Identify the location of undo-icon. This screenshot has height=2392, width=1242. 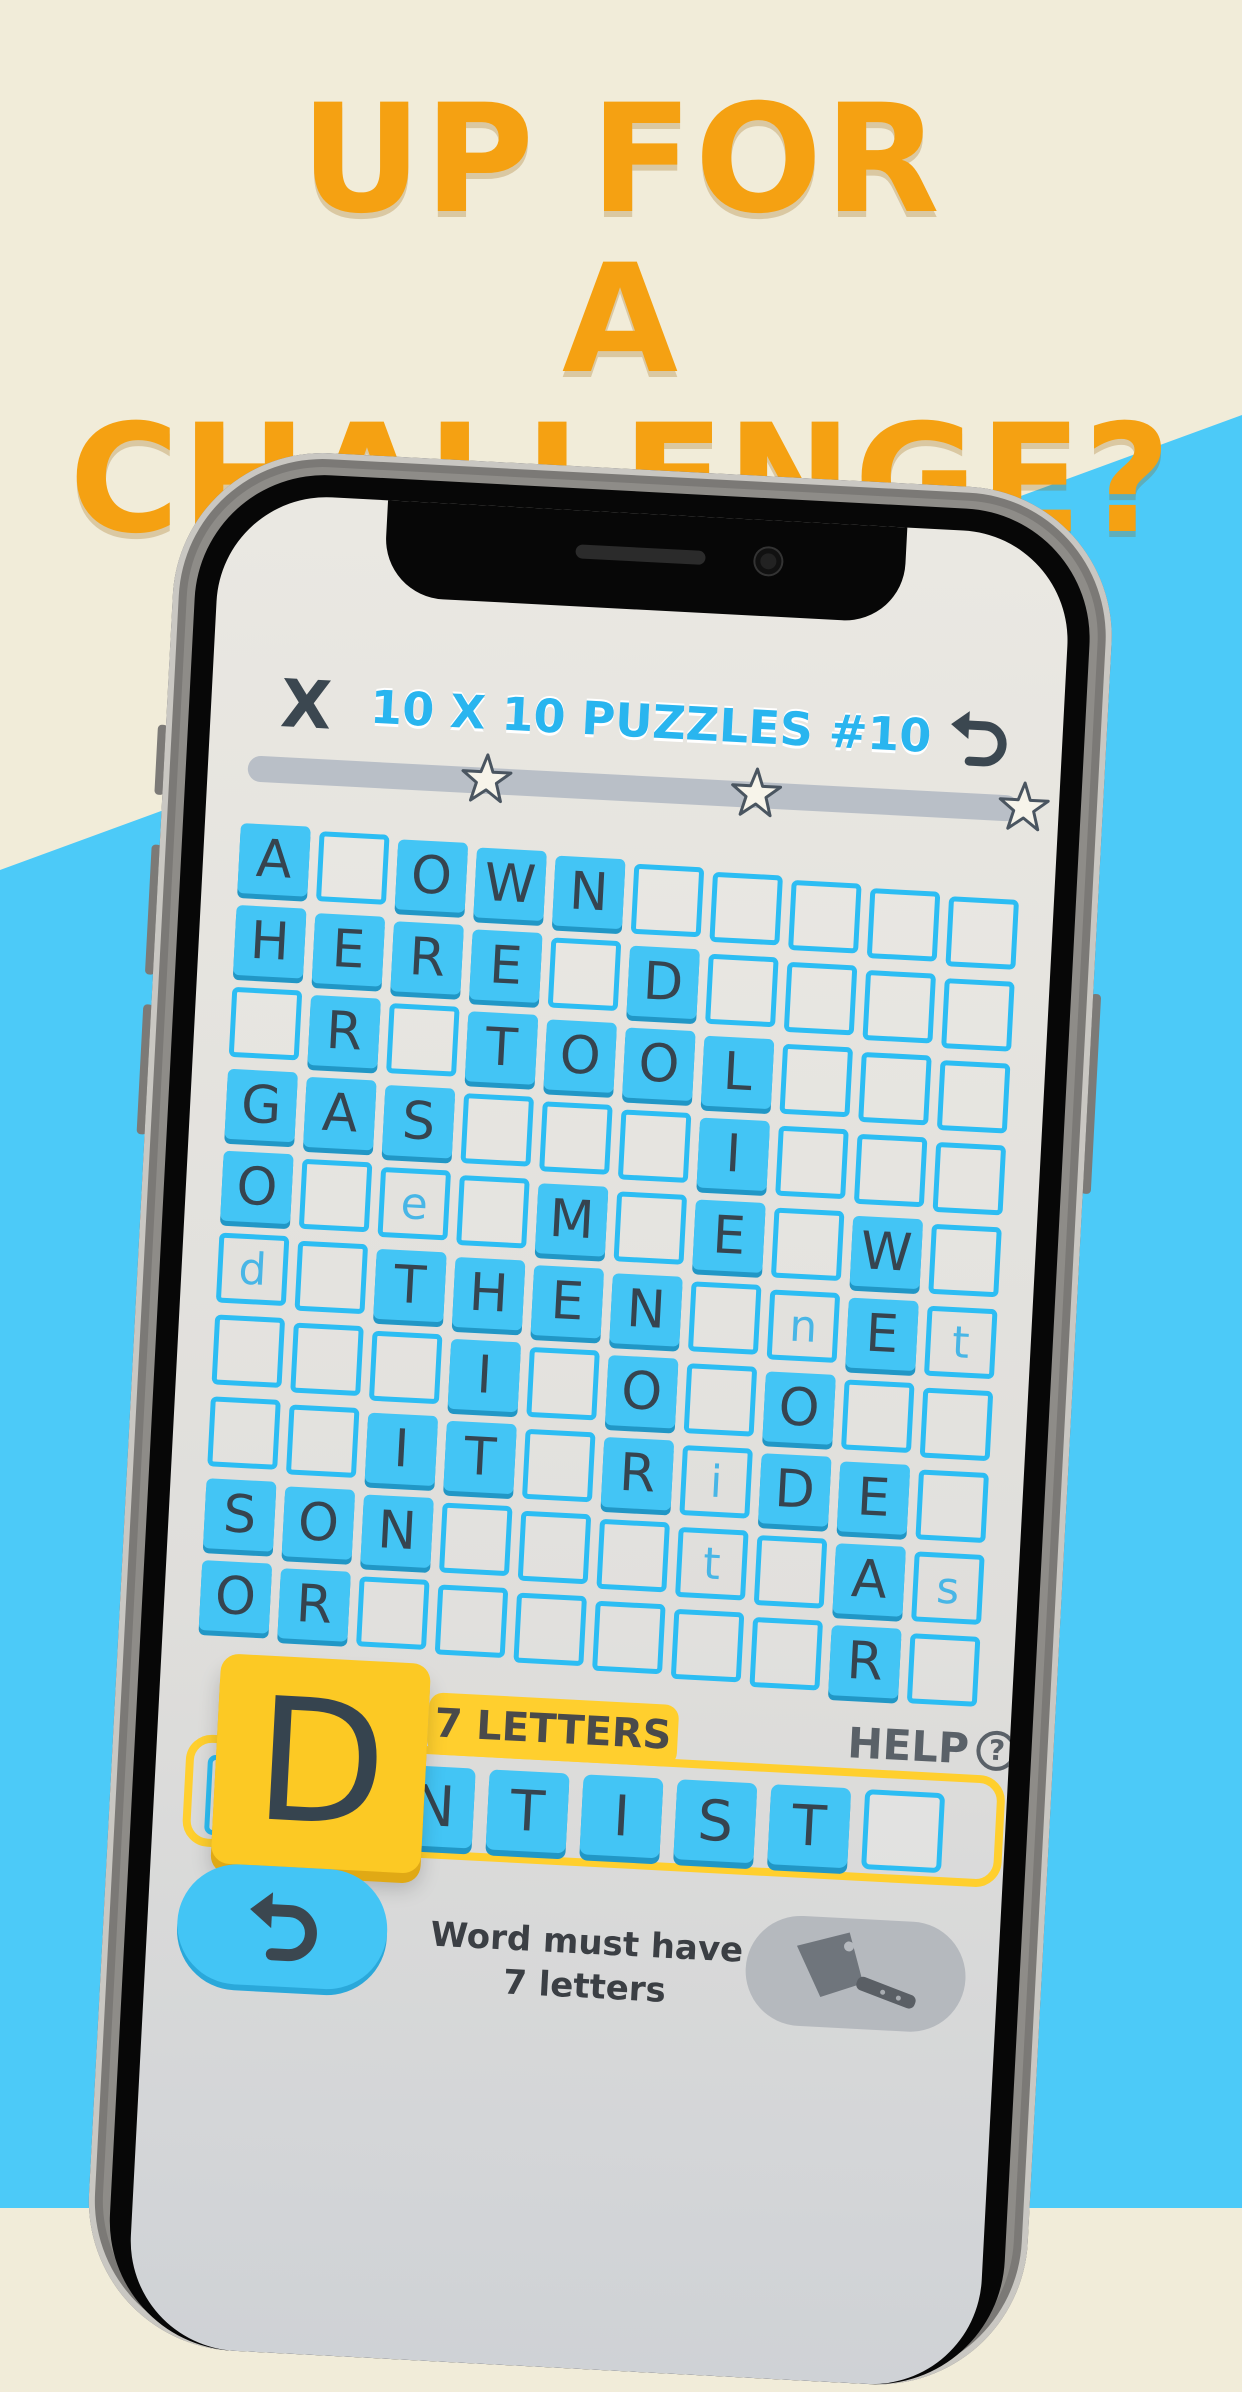
(980, 739).